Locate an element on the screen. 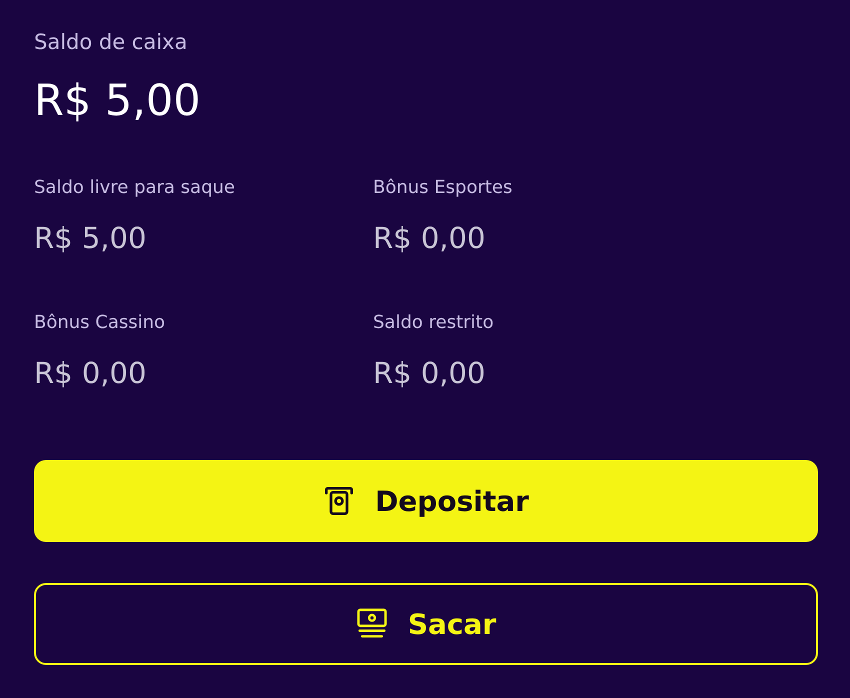 This screenshot has height=698, width=850. deposit-button: Depositar is located at coordinates (426, 501).